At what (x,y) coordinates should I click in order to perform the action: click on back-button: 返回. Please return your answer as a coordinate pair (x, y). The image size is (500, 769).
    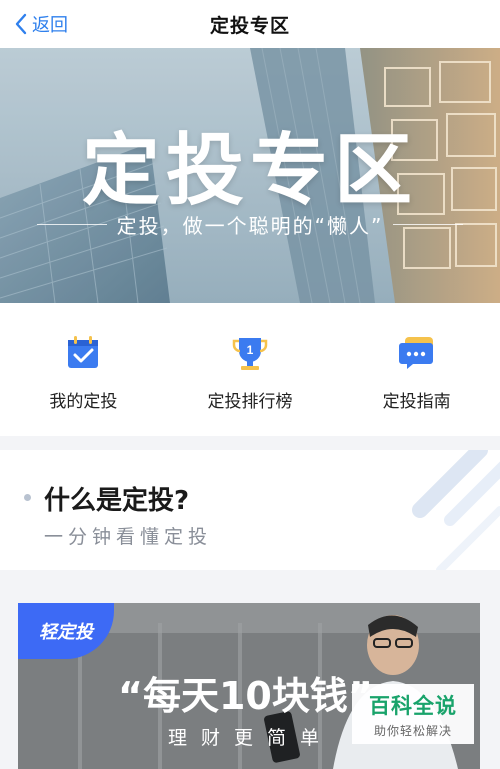
    Looking at the image, I should click on (41, 24).